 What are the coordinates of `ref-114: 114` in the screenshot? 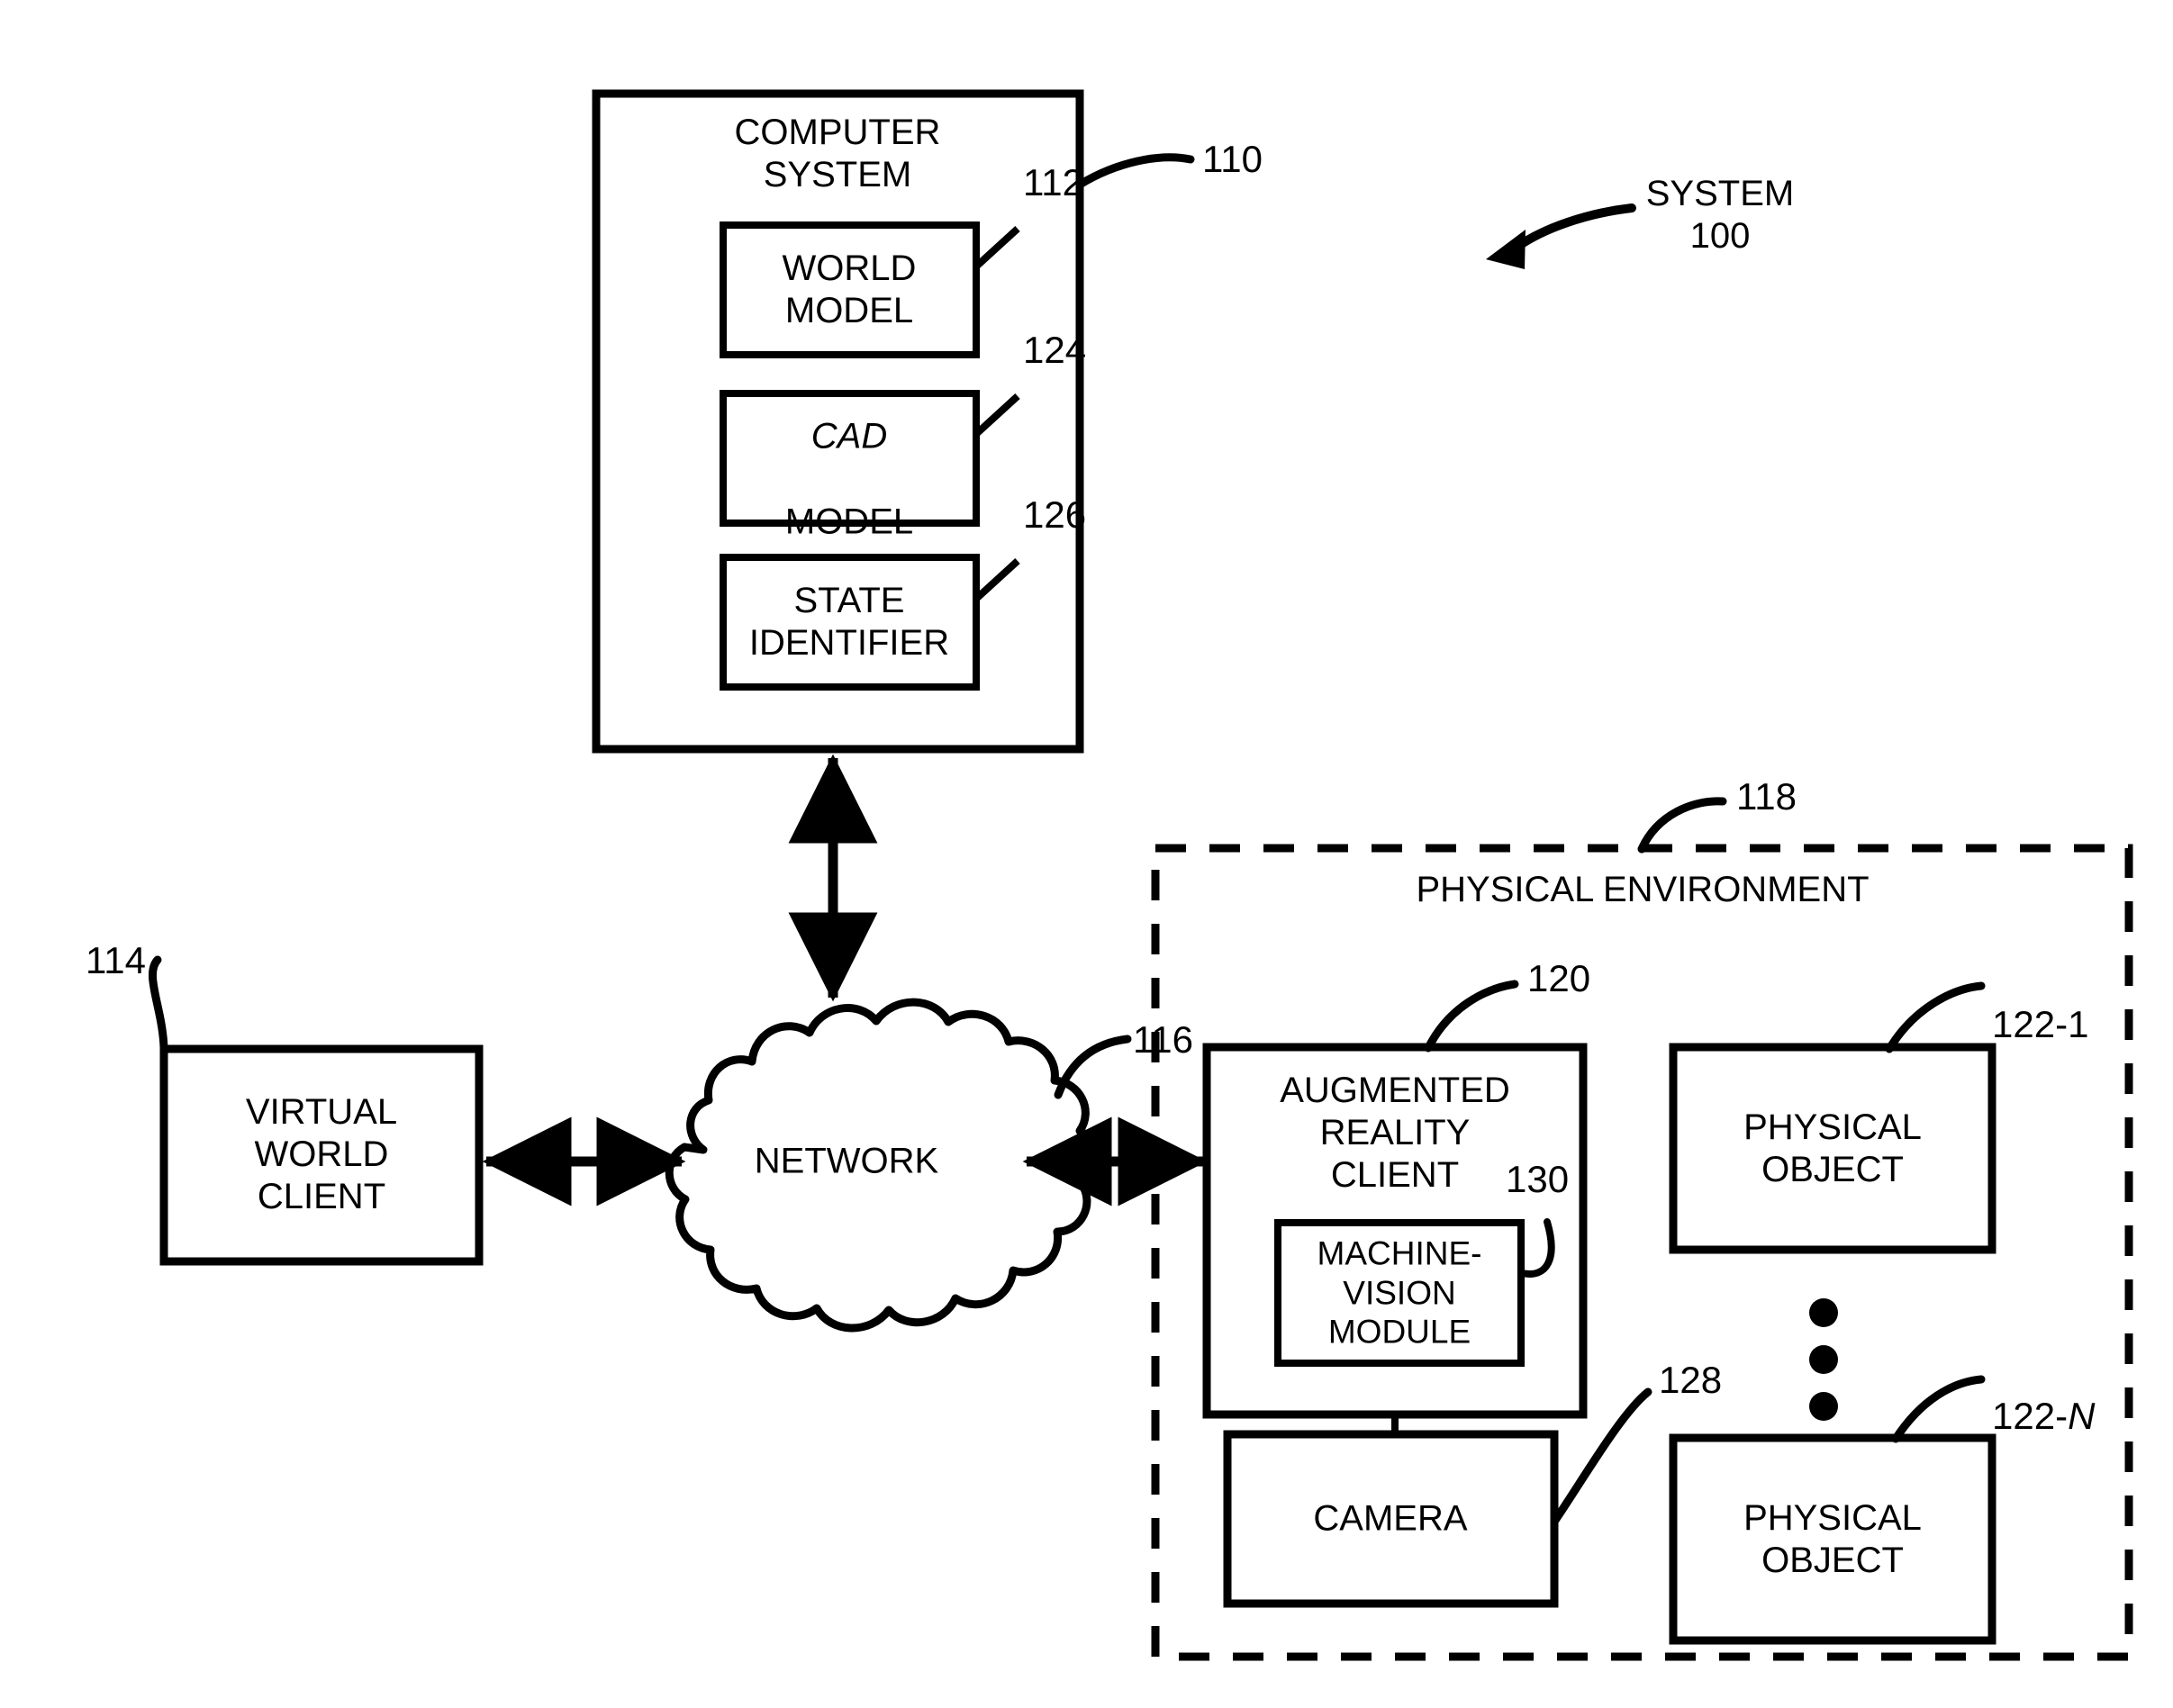 It's located at (116, 960).